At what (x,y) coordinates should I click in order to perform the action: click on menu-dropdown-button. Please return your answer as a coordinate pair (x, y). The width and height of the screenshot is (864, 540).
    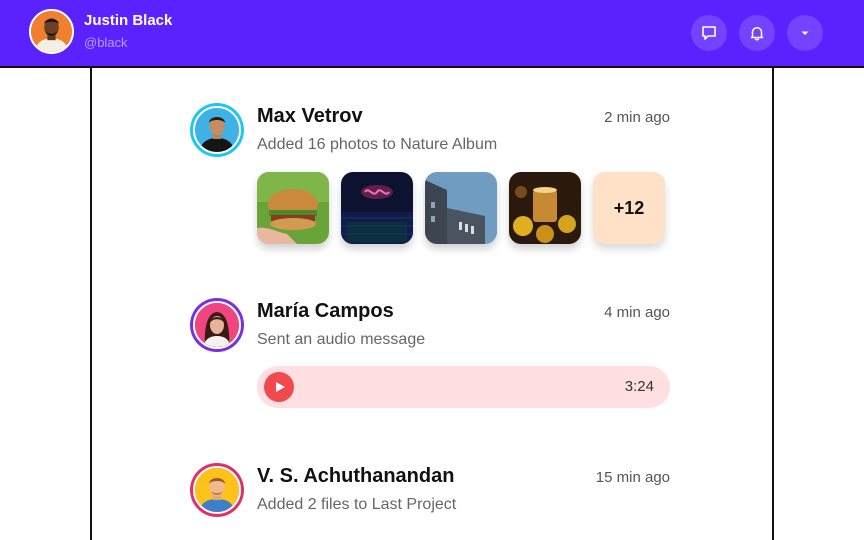
    Looking at the image, I should click on (805, 33).